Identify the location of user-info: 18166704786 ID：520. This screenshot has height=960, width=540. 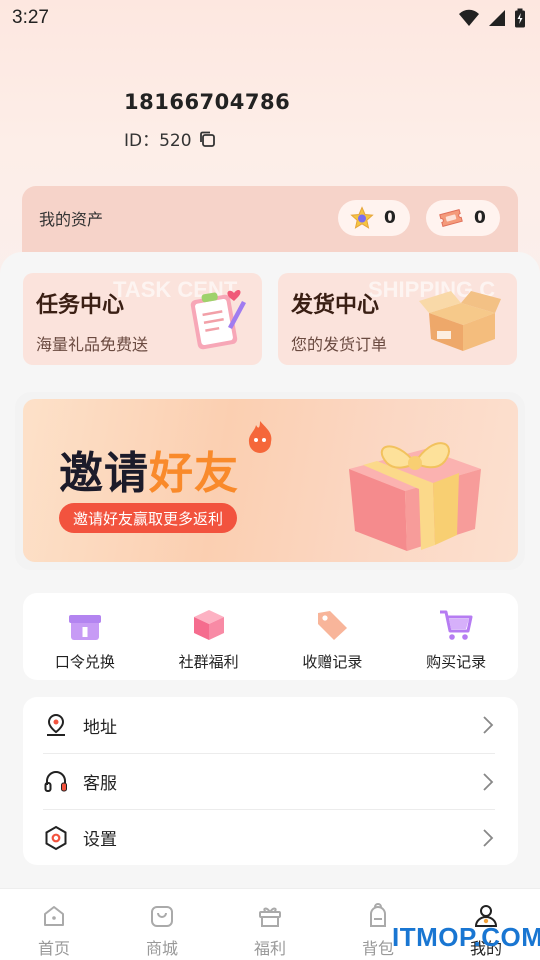
(207, 120).